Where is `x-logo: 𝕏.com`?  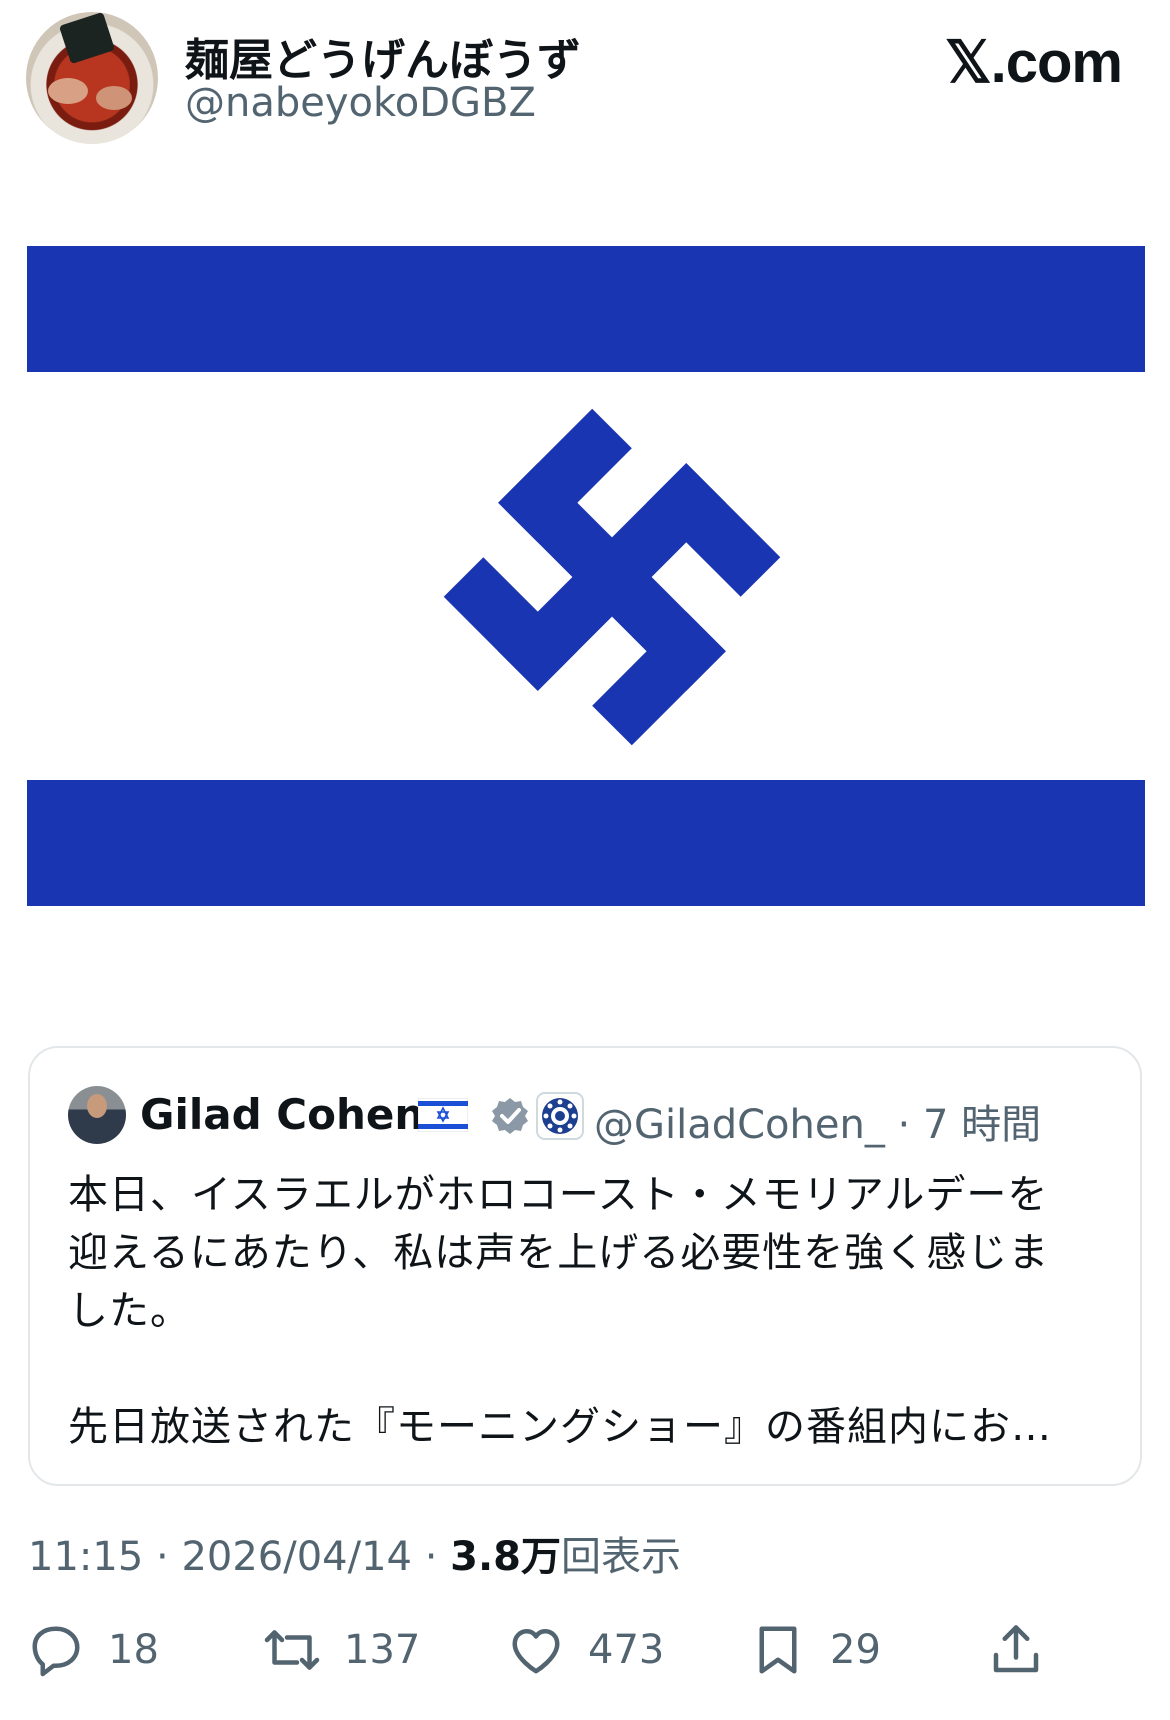
x-logo: 𝕏.com is located at coordinates (1033, 62).